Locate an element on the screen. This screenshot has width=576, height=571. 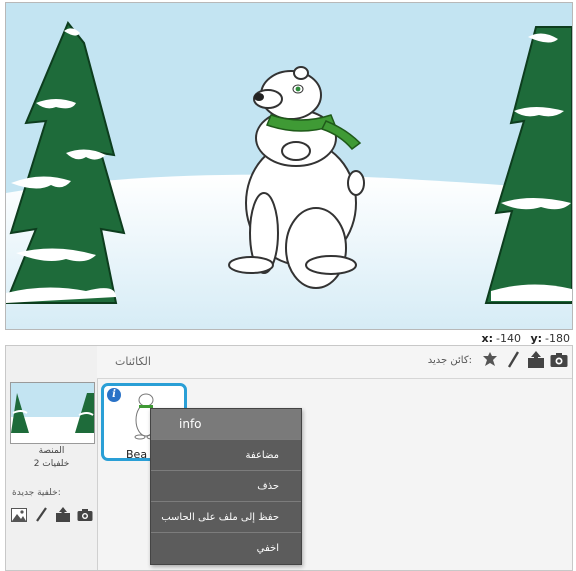
sprite-library-icon is located at coordinates (490, 360).